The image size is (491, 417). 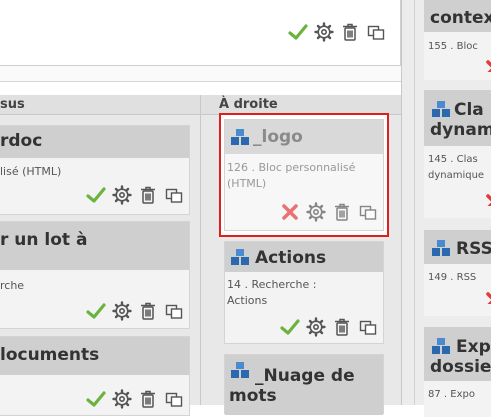 What do you see at coordinates (278, 137) in the screenshot?
I see `block-title: _logo` at bounding box center [278, 137].